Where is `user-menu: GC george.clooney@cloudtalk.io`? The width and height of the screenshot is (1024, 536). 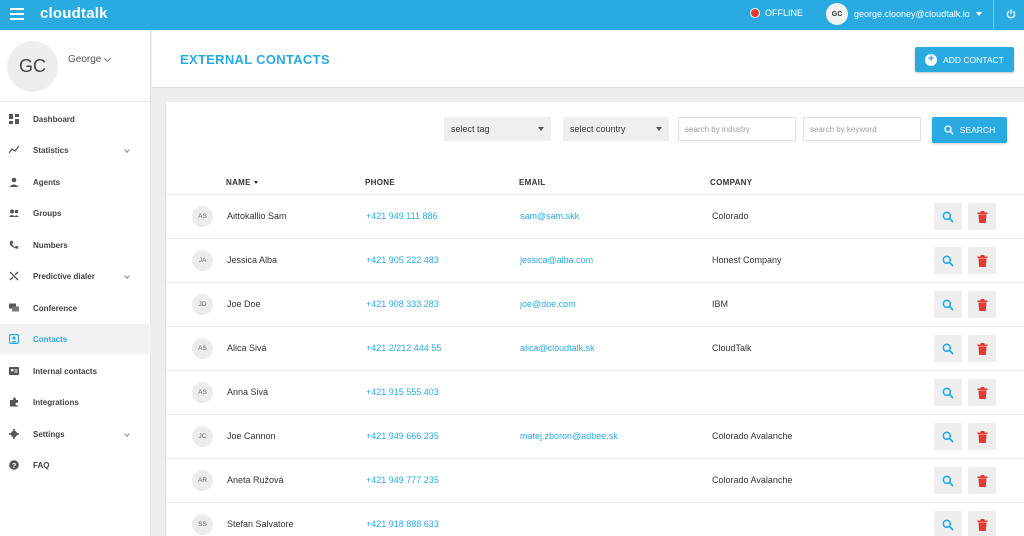
user-menu: GC george.clooney@cloudtalk.io is located at coordinates (904, 14).